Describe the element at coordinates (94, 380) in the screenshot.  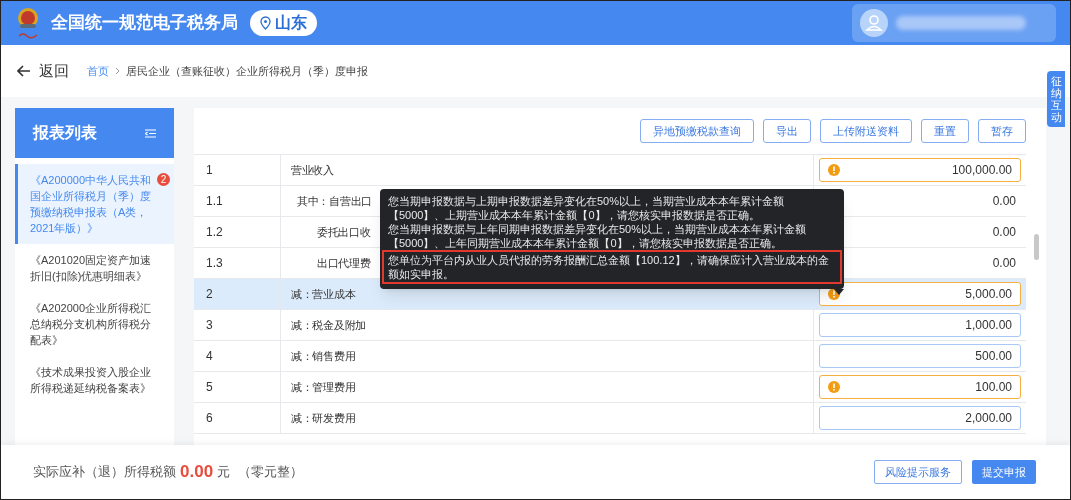
I see `report-list-item: 《技术成果投资入股企业所得税递延纳税备案表》` at that location.